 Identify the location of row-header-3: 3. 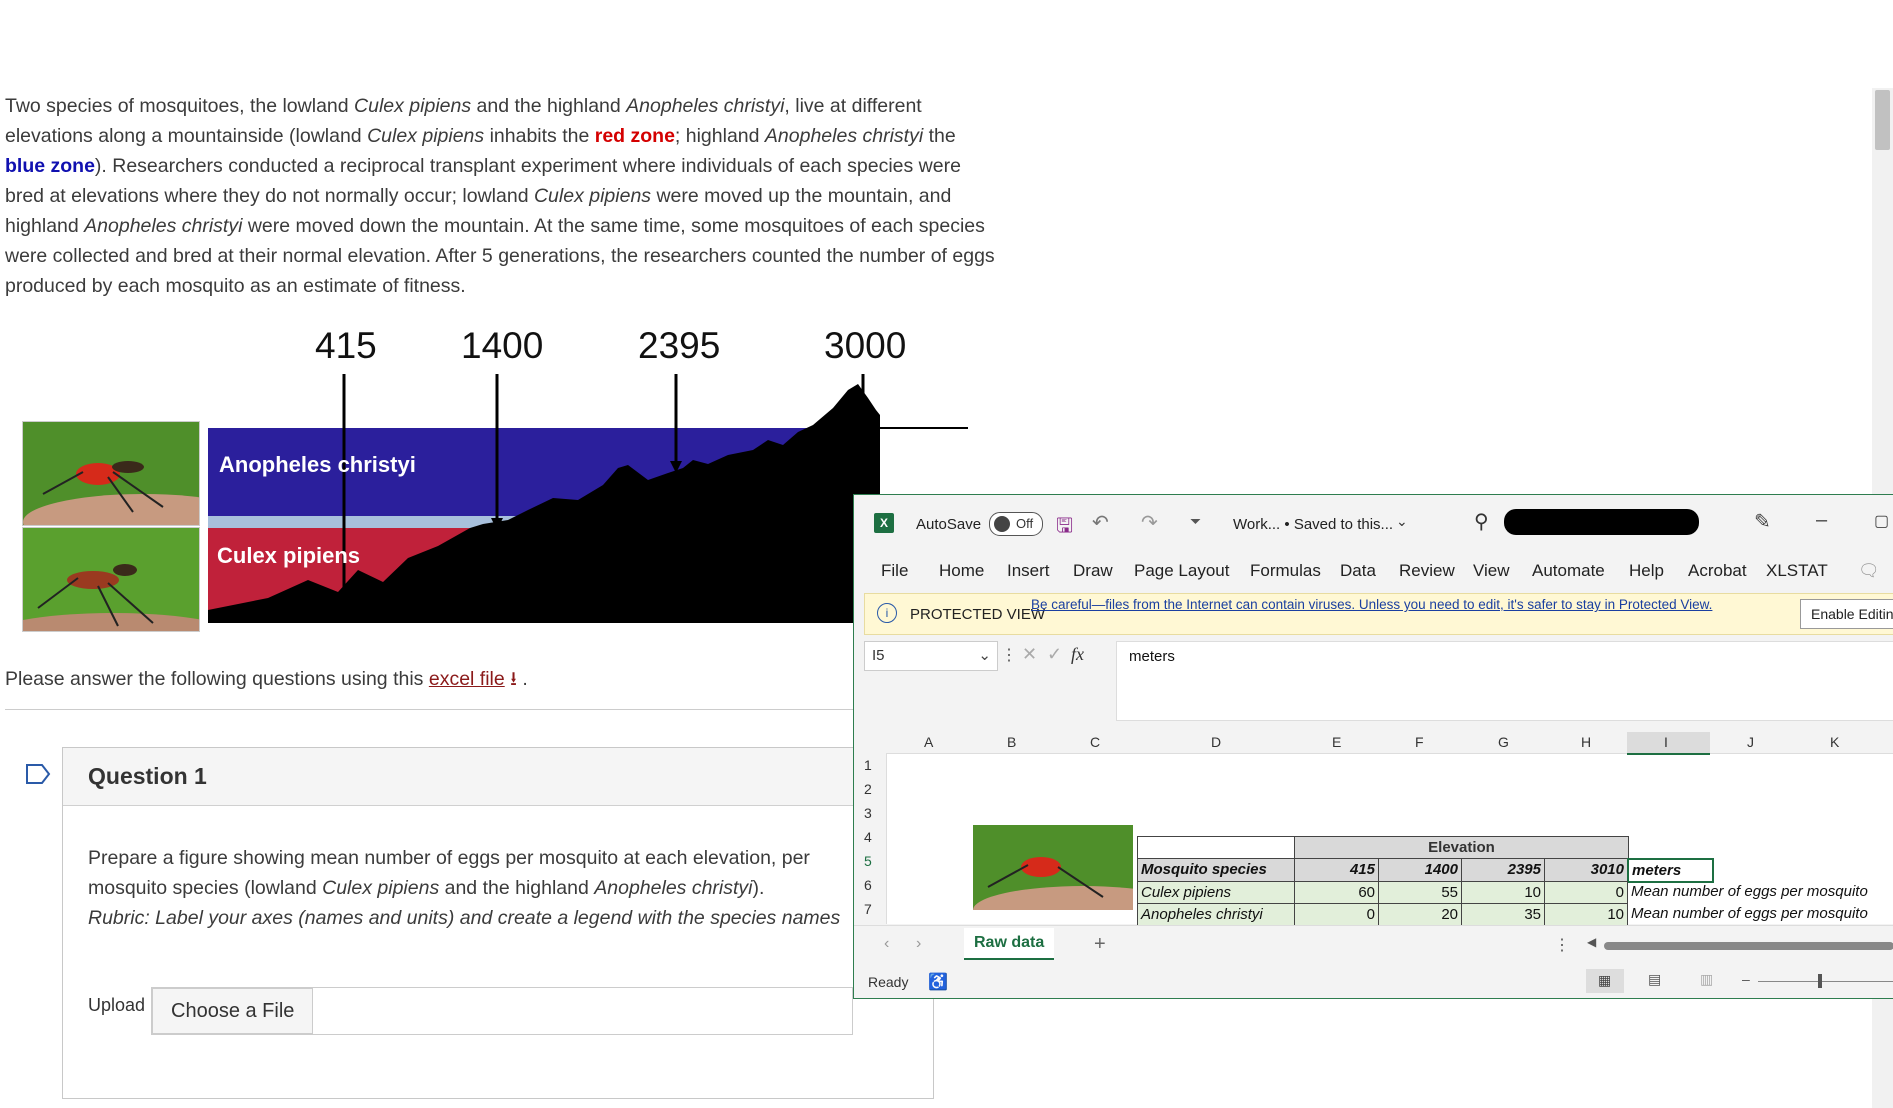
(868, 813).